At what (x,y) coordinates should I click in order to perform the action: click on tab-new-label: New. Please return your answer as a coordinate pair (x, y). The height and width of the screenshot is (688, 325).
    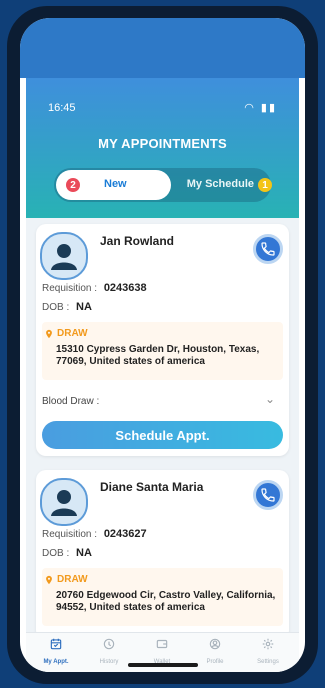
    Looking at the image, I should click on (115, 184).